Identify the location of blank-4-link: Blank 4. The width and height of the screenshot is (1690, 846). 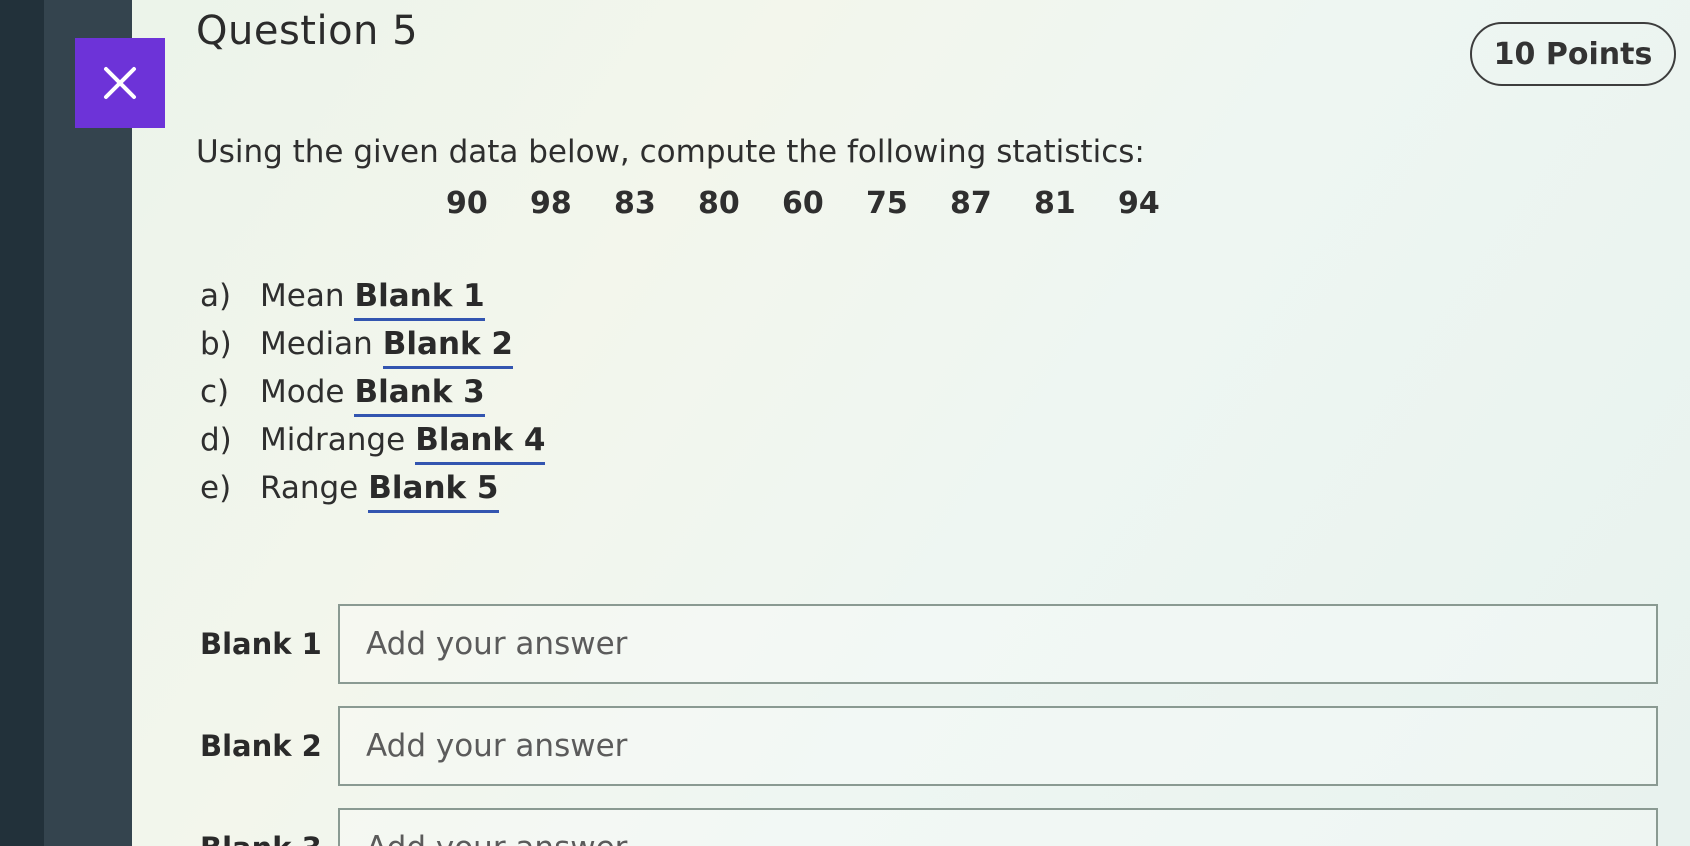
(480, 443).